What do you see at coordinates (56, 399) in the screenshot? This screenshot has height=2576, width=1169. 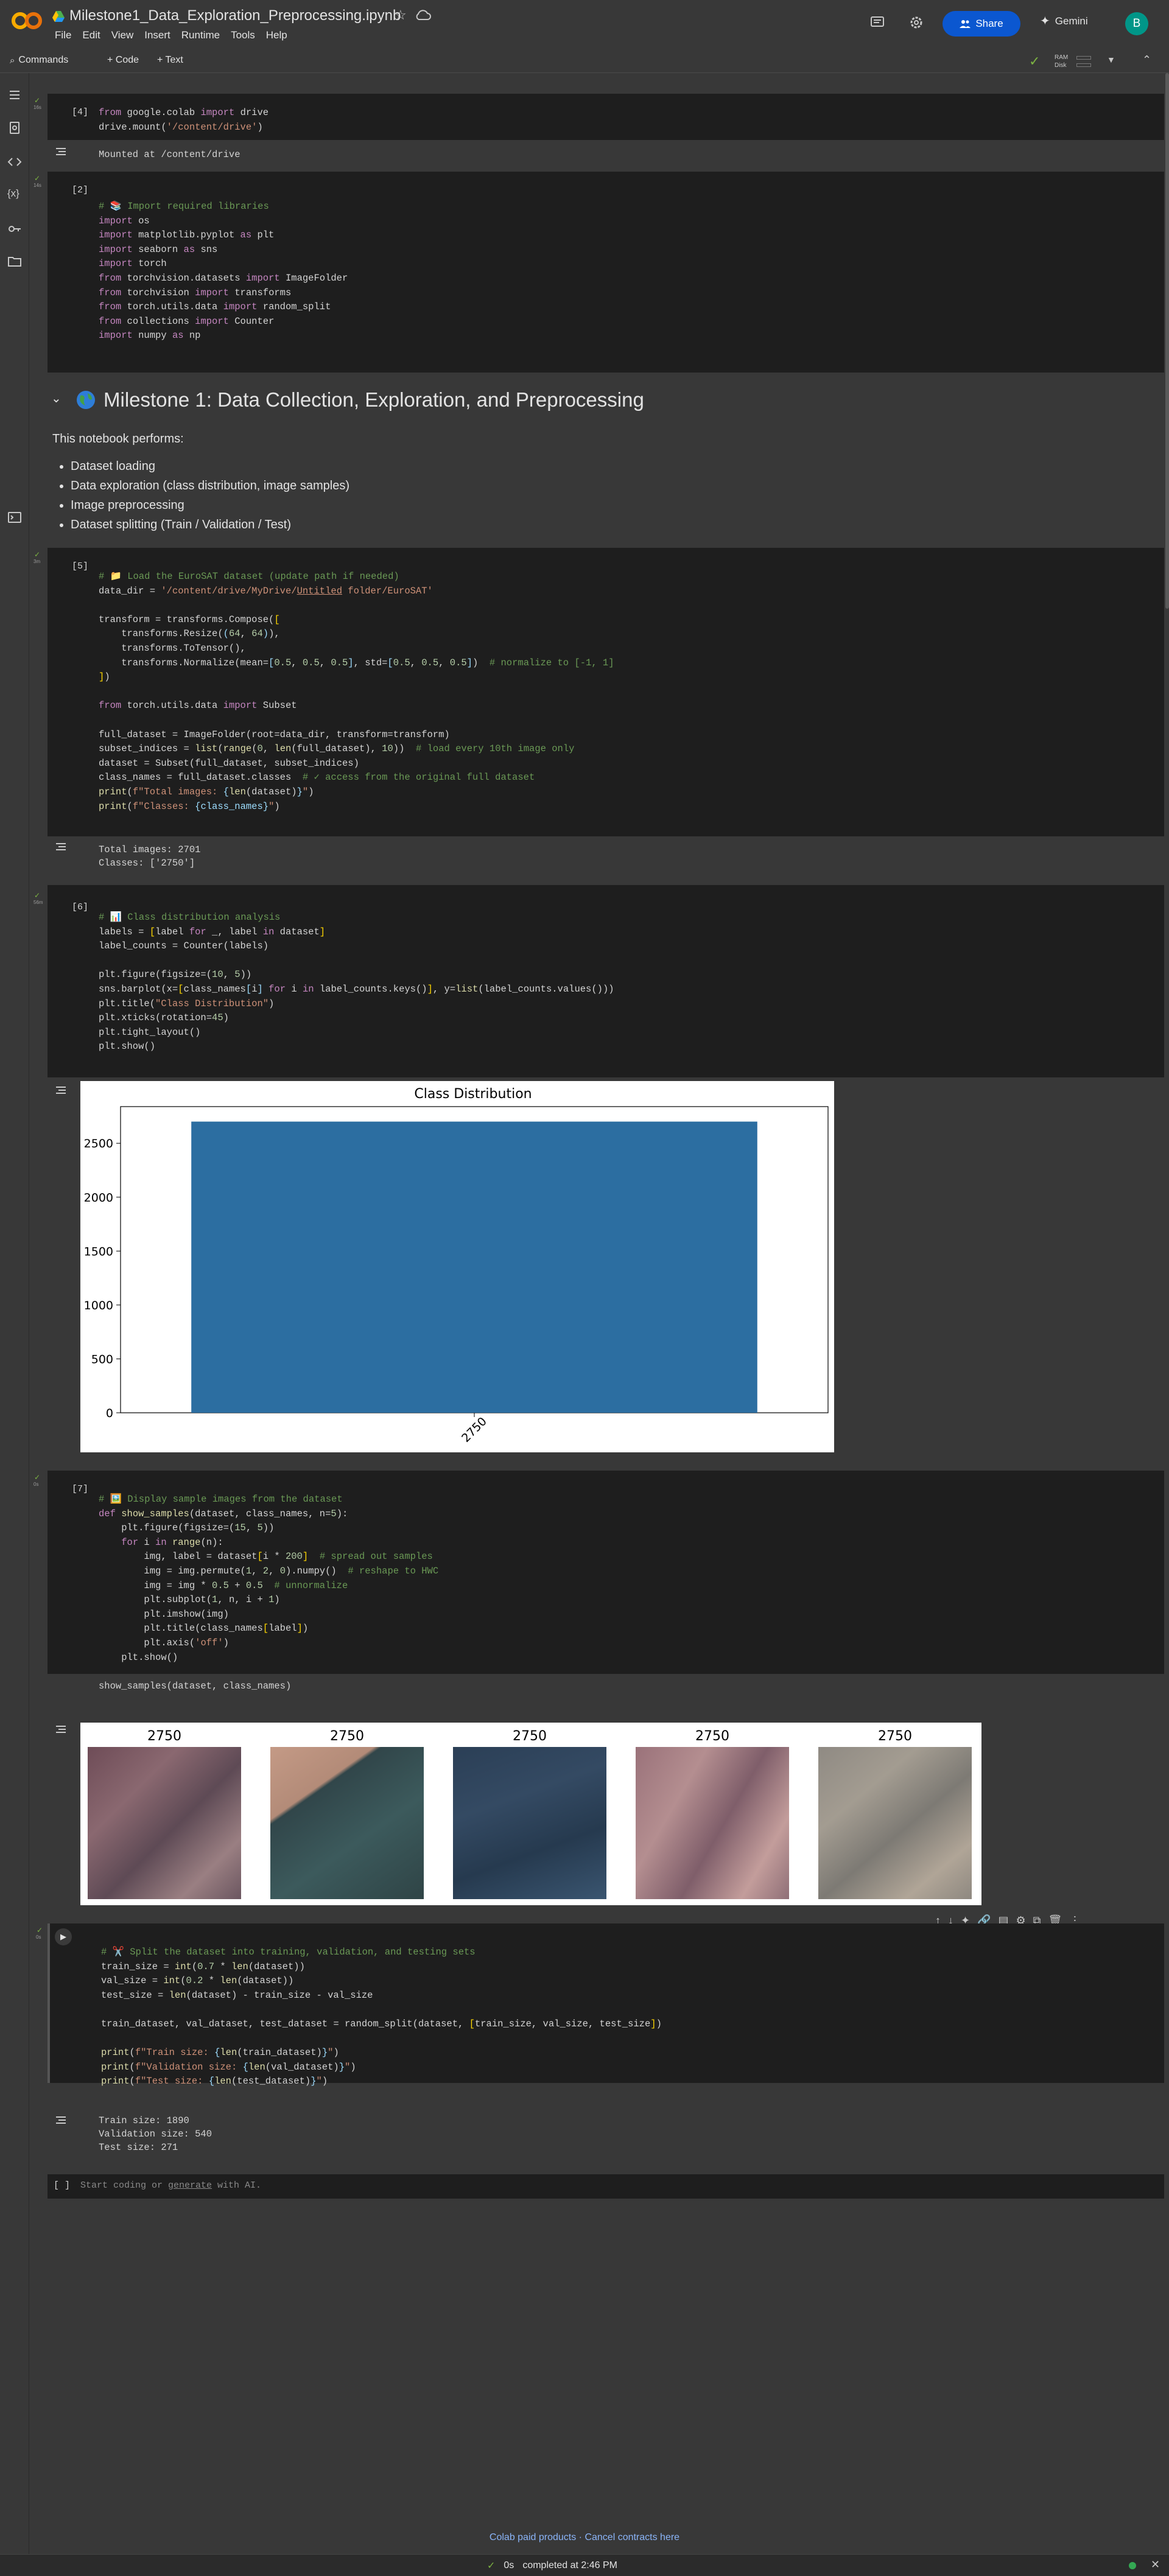 I see `collapse-chevron-icon: ⌄` at bounding box center [56, 399].